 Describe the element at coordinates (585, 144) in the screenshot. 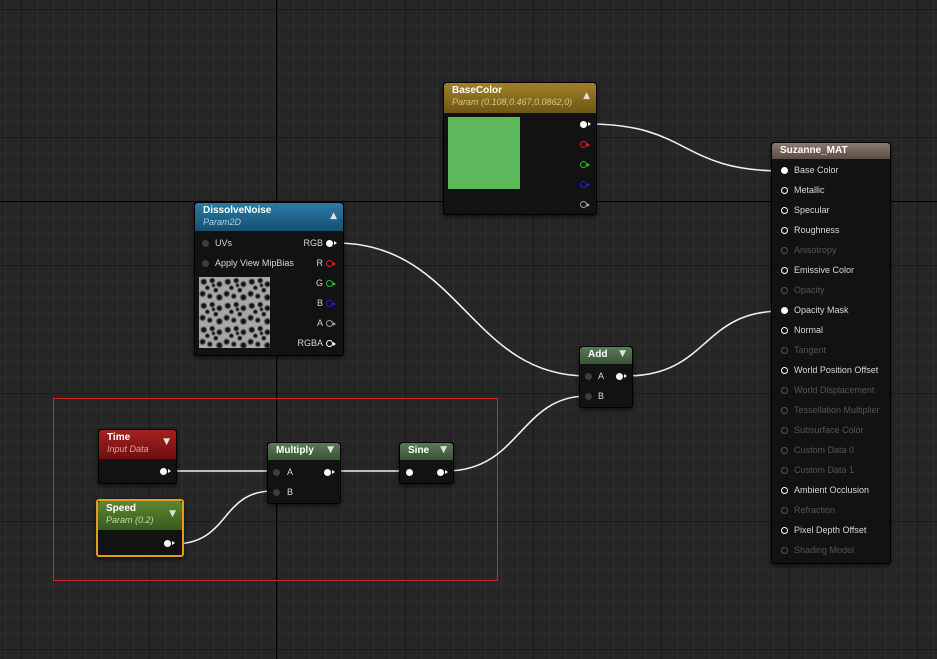

I see `basecolor-r-pin` at that location.